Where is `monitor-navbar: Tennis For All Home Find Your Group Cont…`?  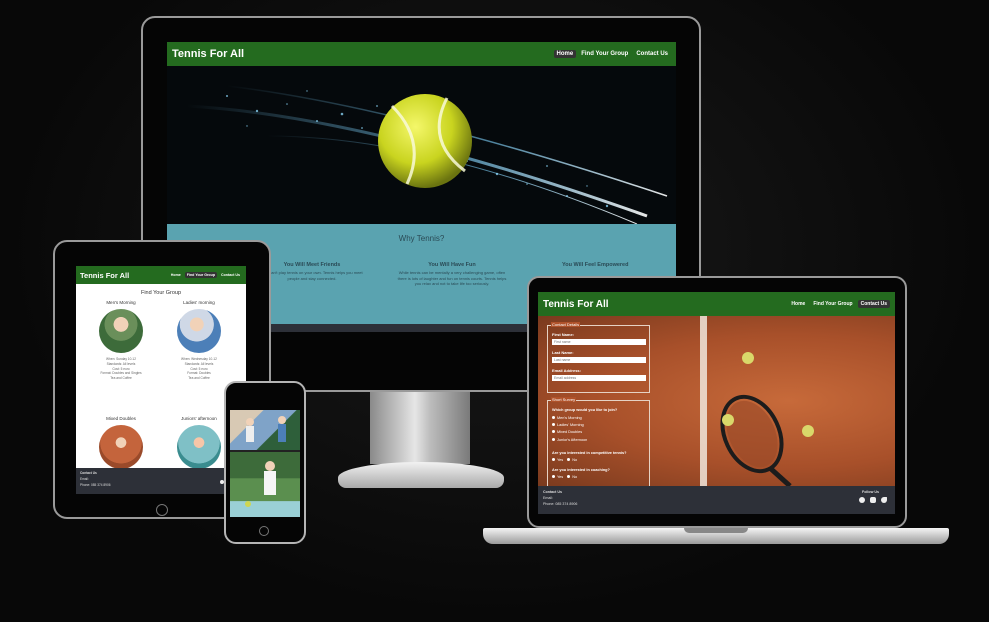 monitor-navbar: Tennis For All Home Find Your Group Cont… is located at coordinates (421, 54).